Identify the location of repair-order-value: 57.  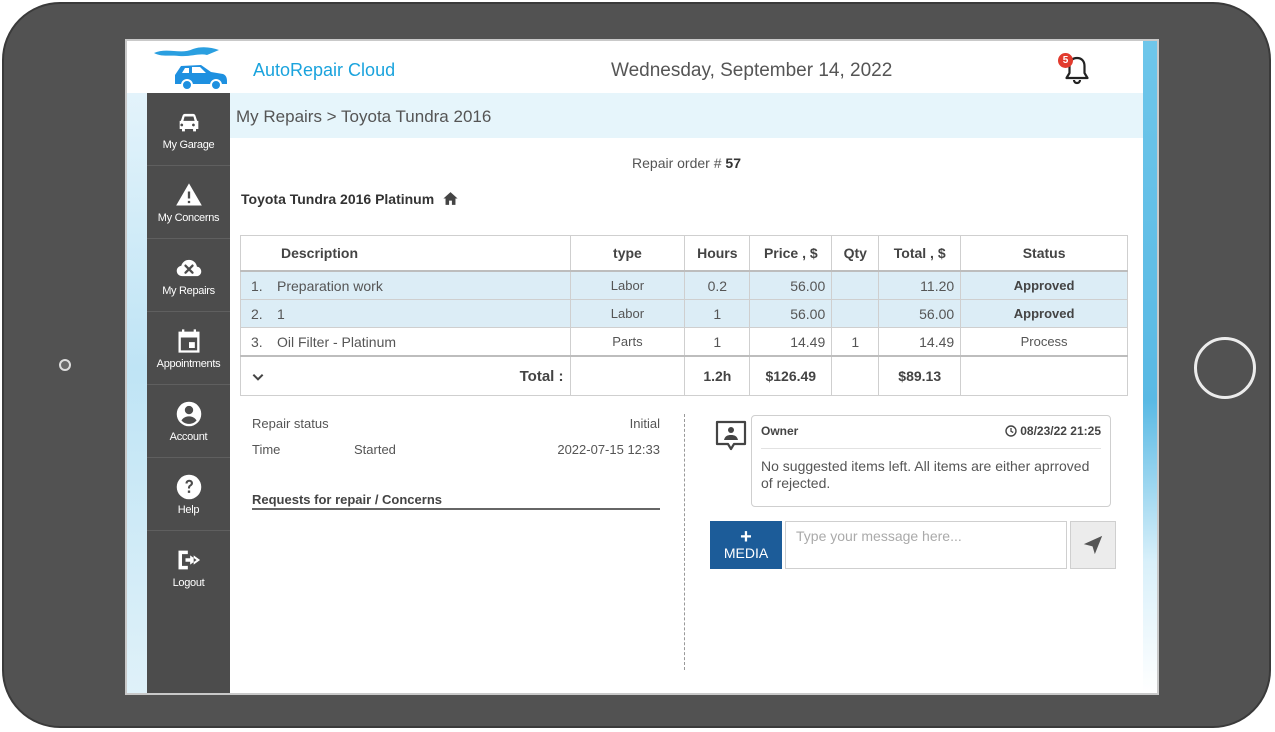
(733, 163).